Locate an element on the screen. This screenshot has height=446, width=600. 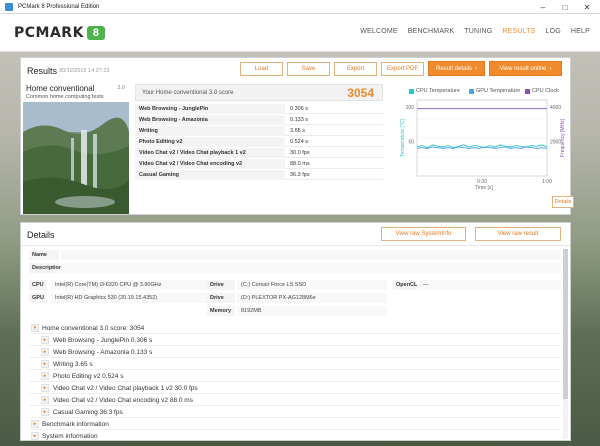
tree-item: ▸ Casual Gaming 36.3 fps is located at coordinates (295, 412).